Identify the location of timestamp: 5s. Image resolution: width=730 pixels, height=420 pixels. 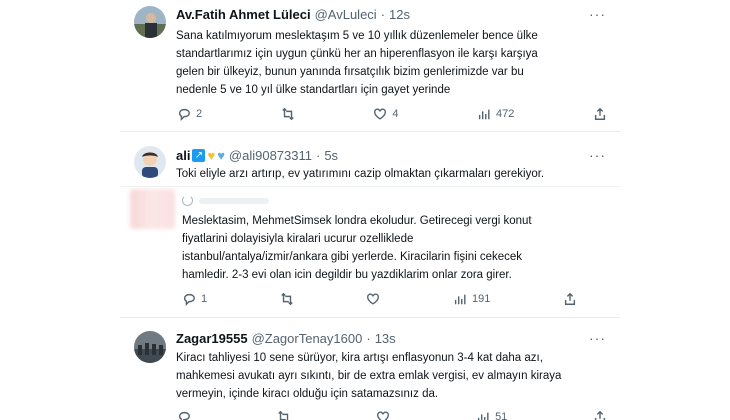
(331, 155).